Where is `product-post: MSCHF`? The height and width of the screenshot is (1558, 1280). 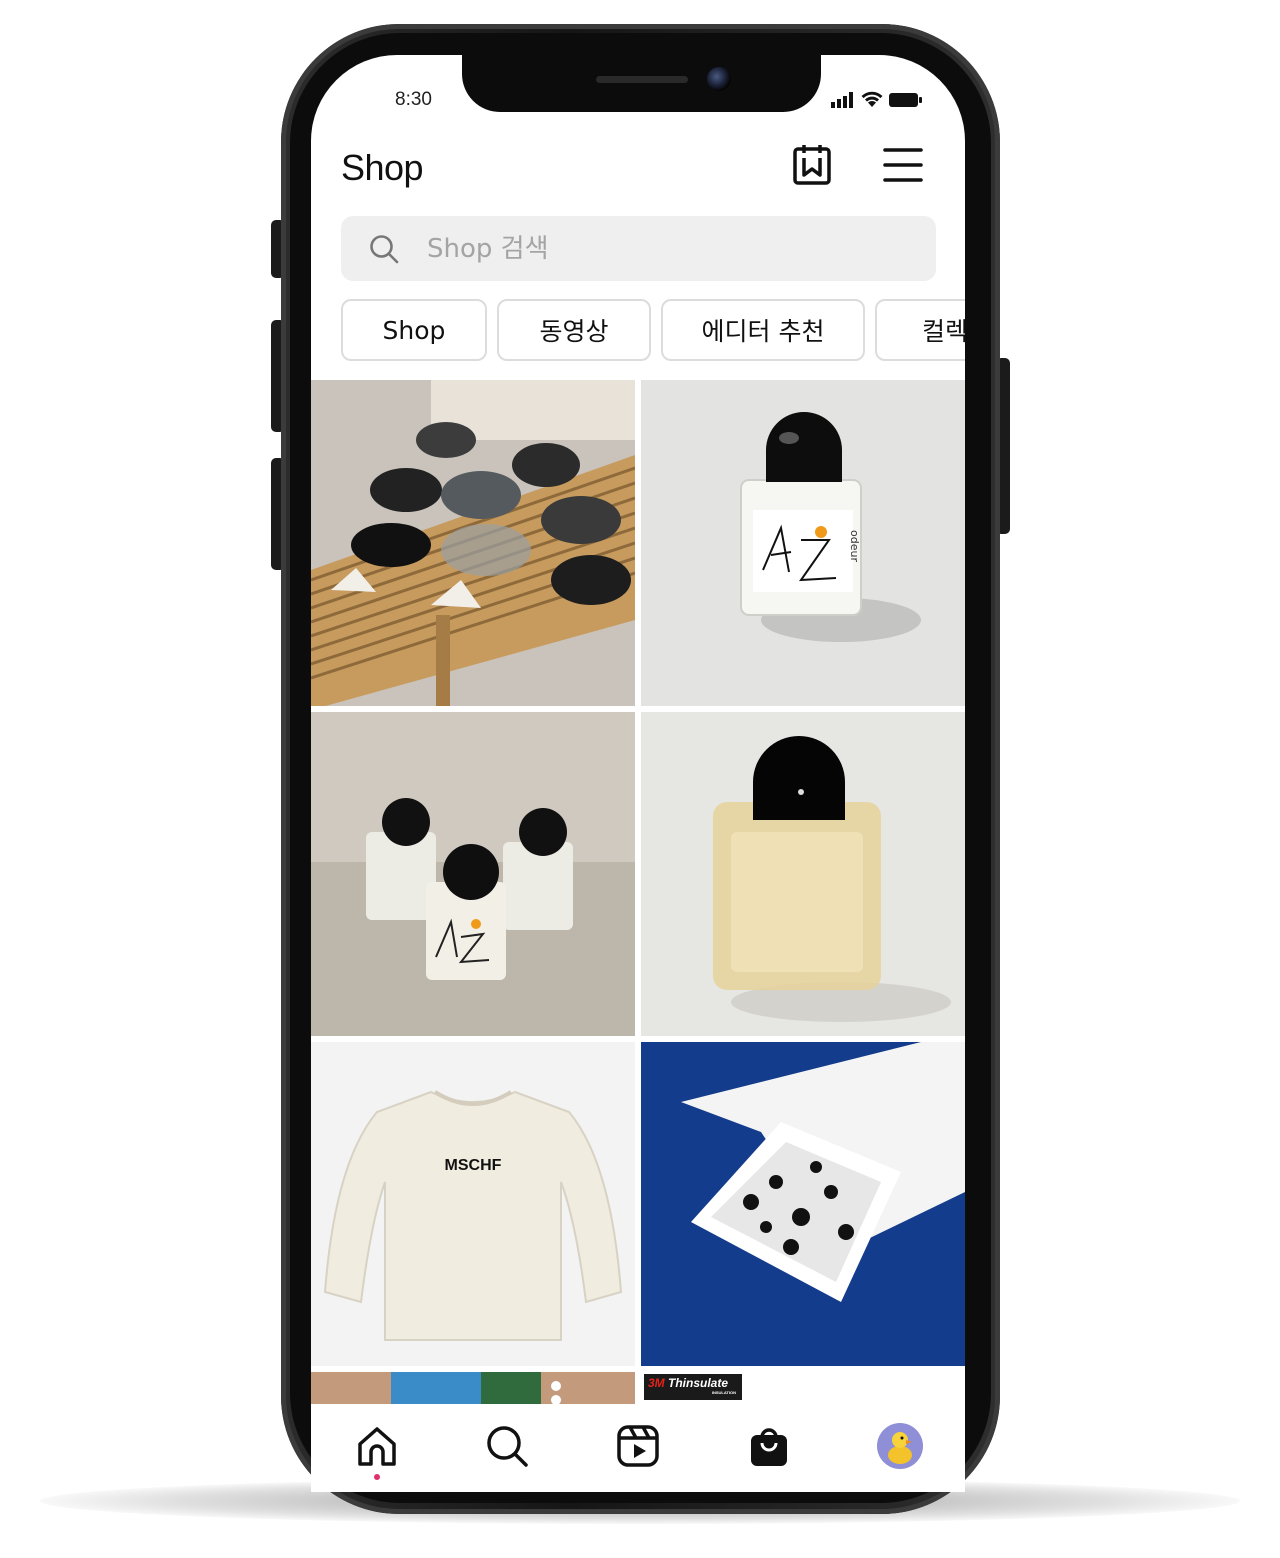 product-post: MSCHF is located at coordinates (473, 1204).